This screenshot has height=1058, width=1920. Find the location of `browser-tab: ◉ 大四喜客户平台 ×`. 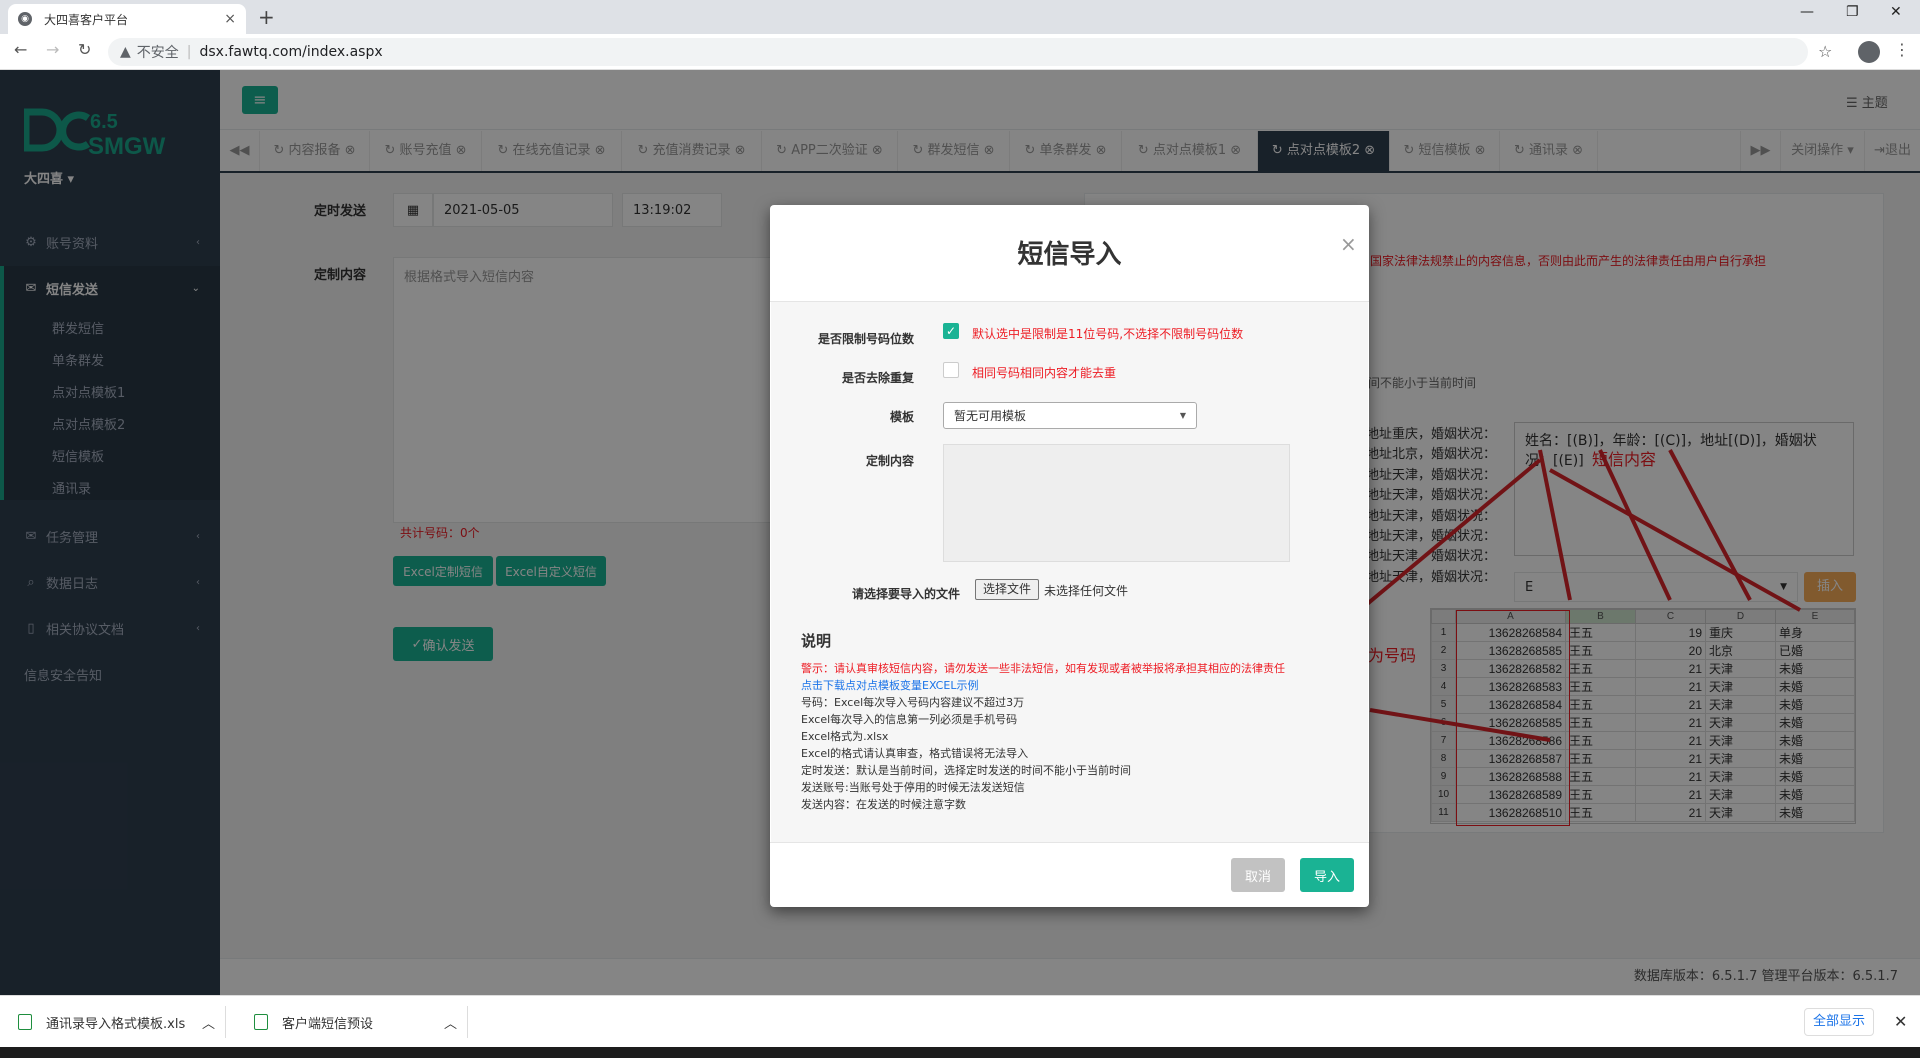

browser-tab: ◉ 大四喜客户平台 × is located at coordinates (127, 19).